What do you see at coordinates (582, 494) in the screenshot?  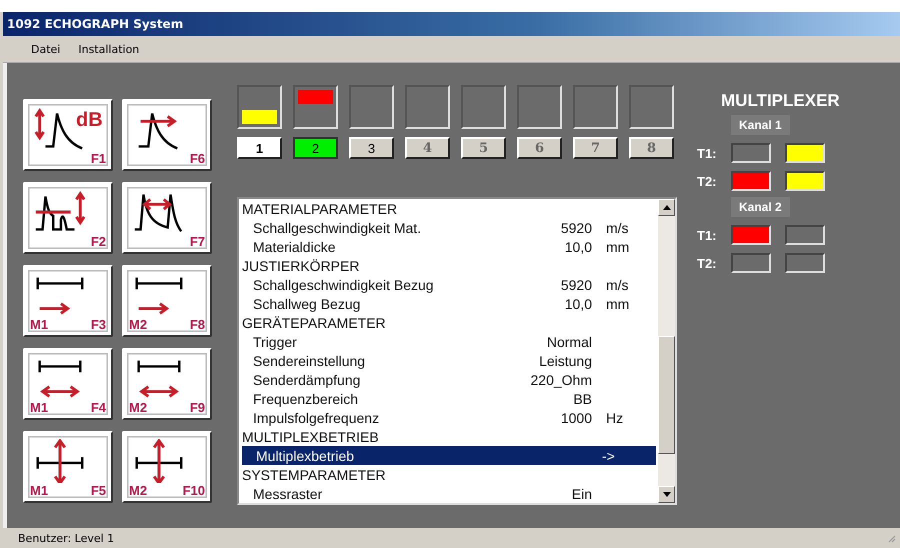 I see `parameter-value: Ein` at bounding box center [582, 494].